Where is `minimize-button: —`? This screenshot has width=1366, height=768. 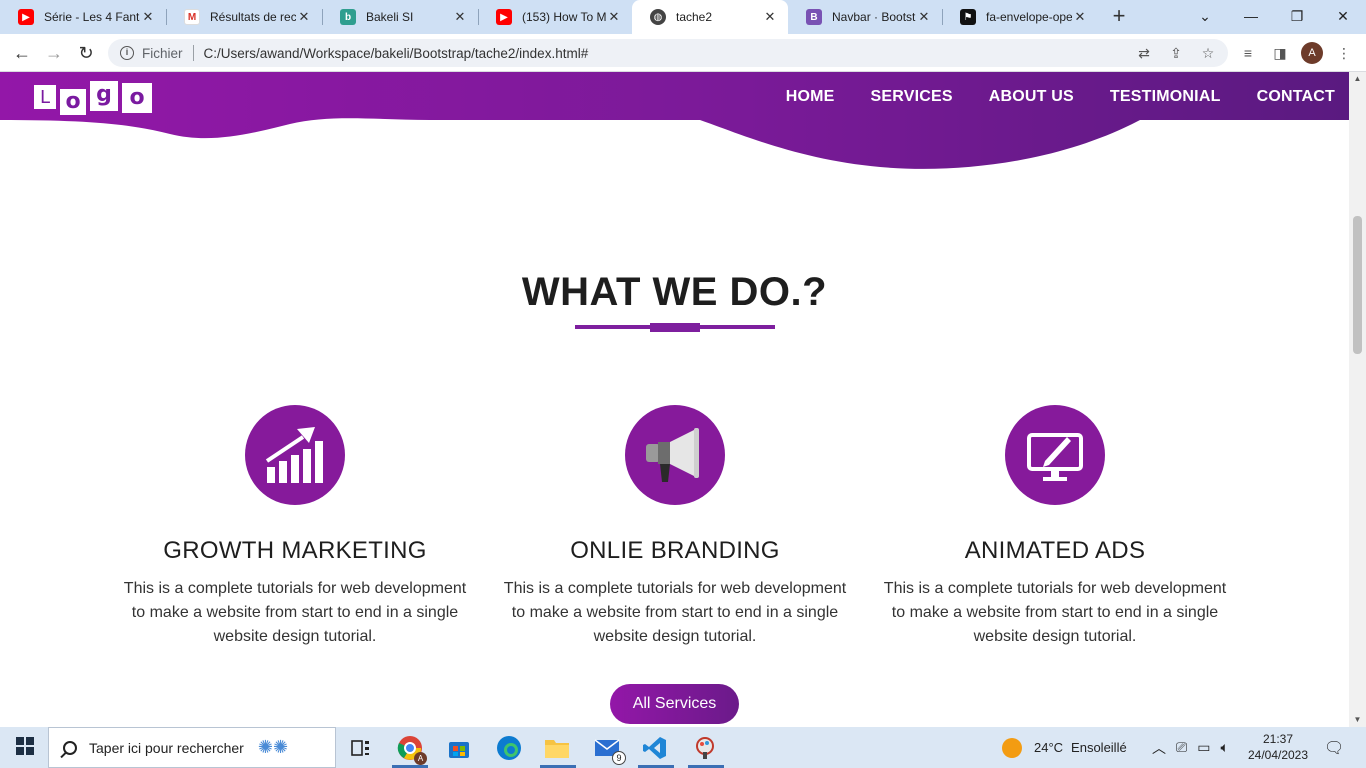
minimize-button: — is located at coordinates (1251, 17).